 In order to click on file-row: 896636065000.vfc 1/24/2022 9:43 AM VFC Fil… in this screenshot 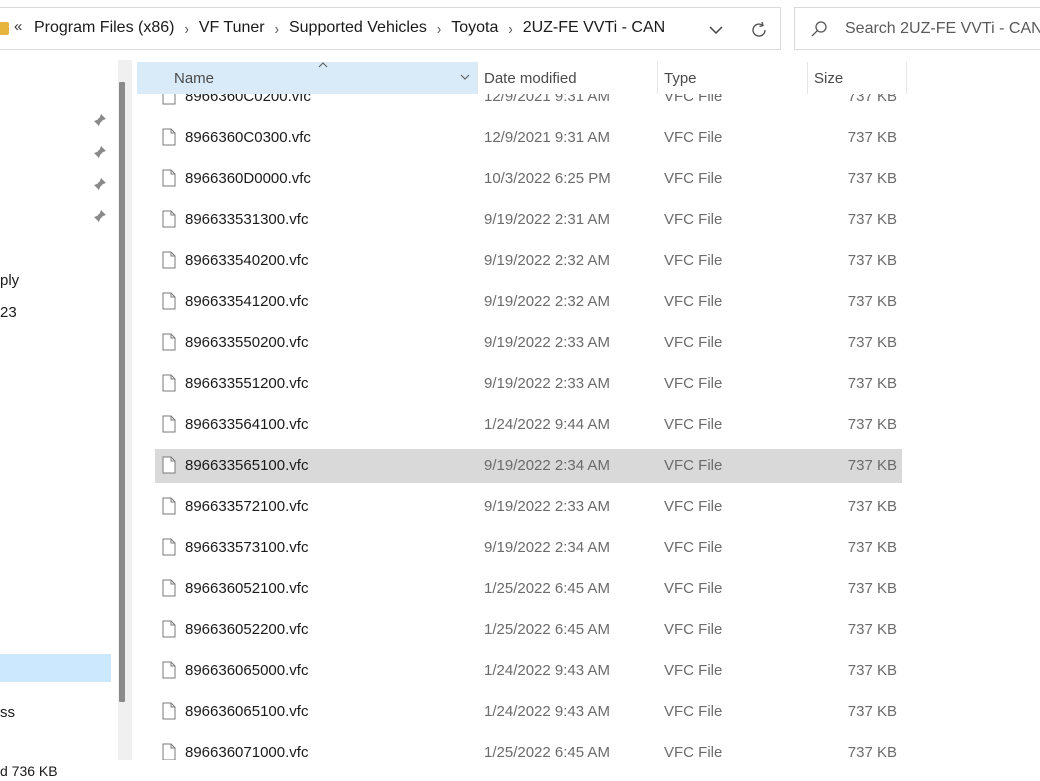, I will do `click(528, 671)`.